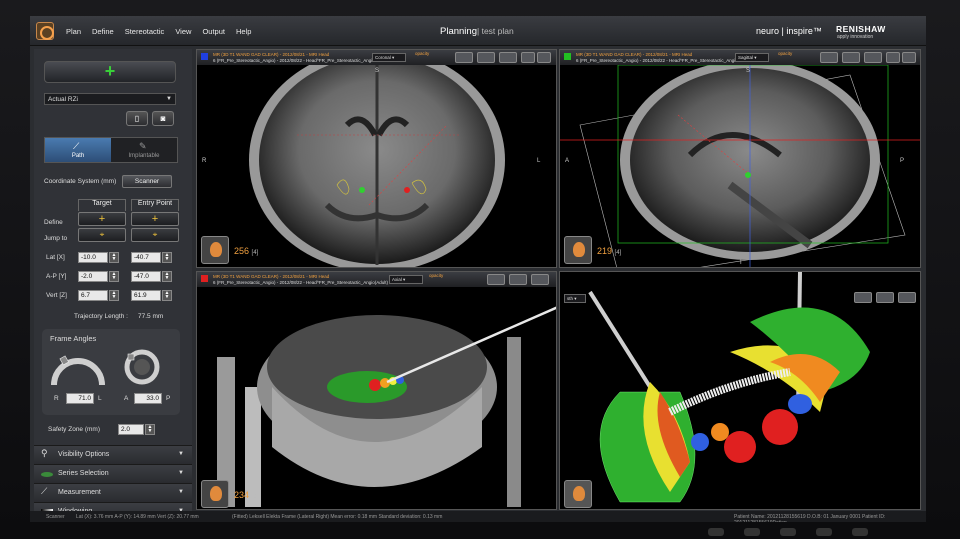 This screenshot has height=539, width=960. What do you see at coordinates (131, 429) in the screenshot?
I see `safety-zone-input: 2.0` at bounding box center [131, 429].